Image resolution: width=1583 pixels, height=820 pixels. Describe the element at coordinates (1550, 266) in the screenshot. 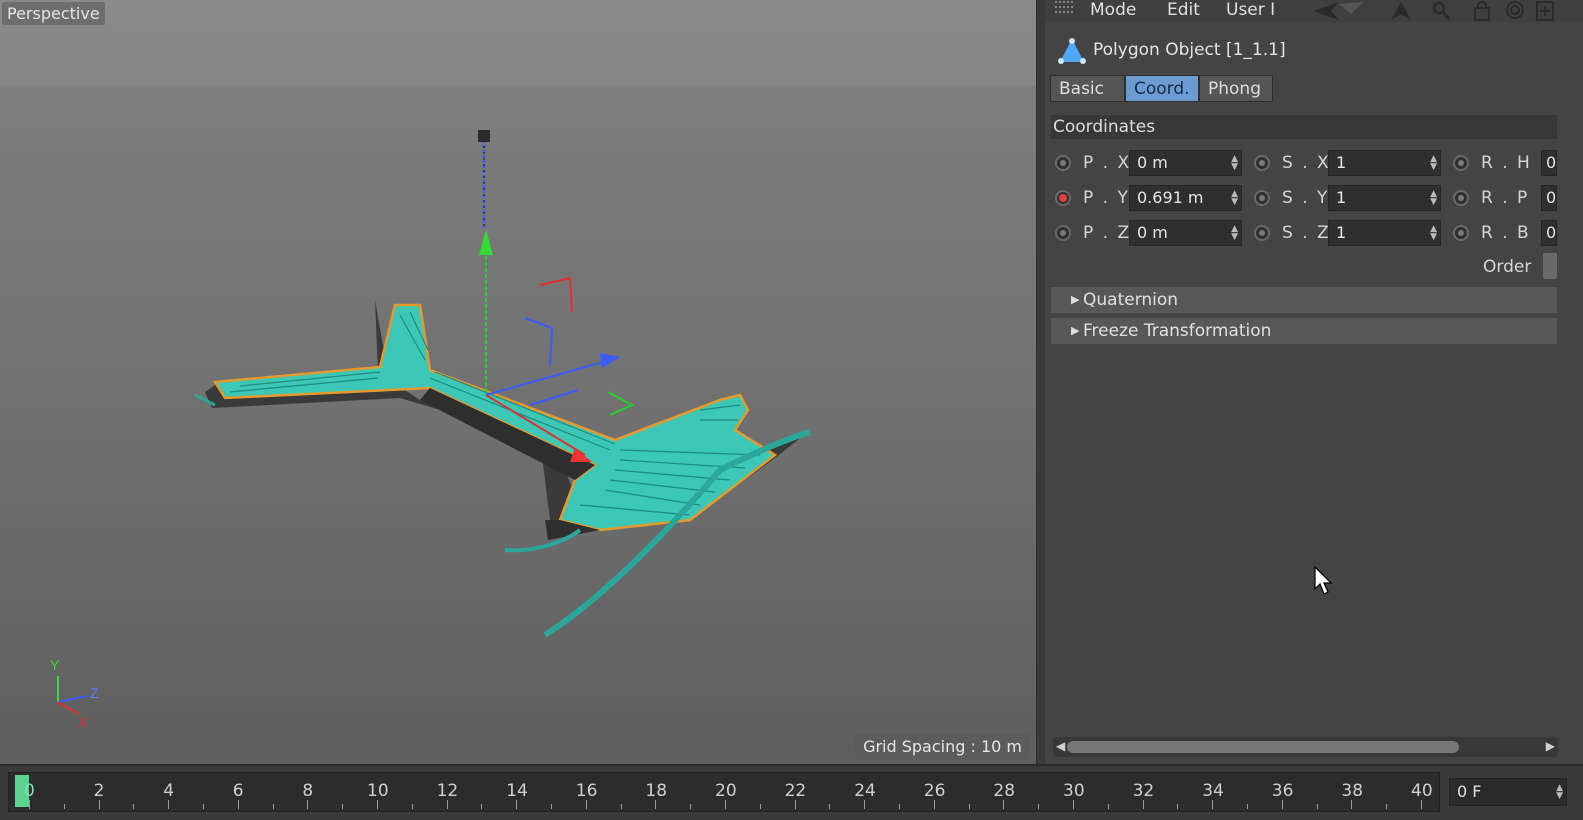

I see `order-dropdown` at that location.